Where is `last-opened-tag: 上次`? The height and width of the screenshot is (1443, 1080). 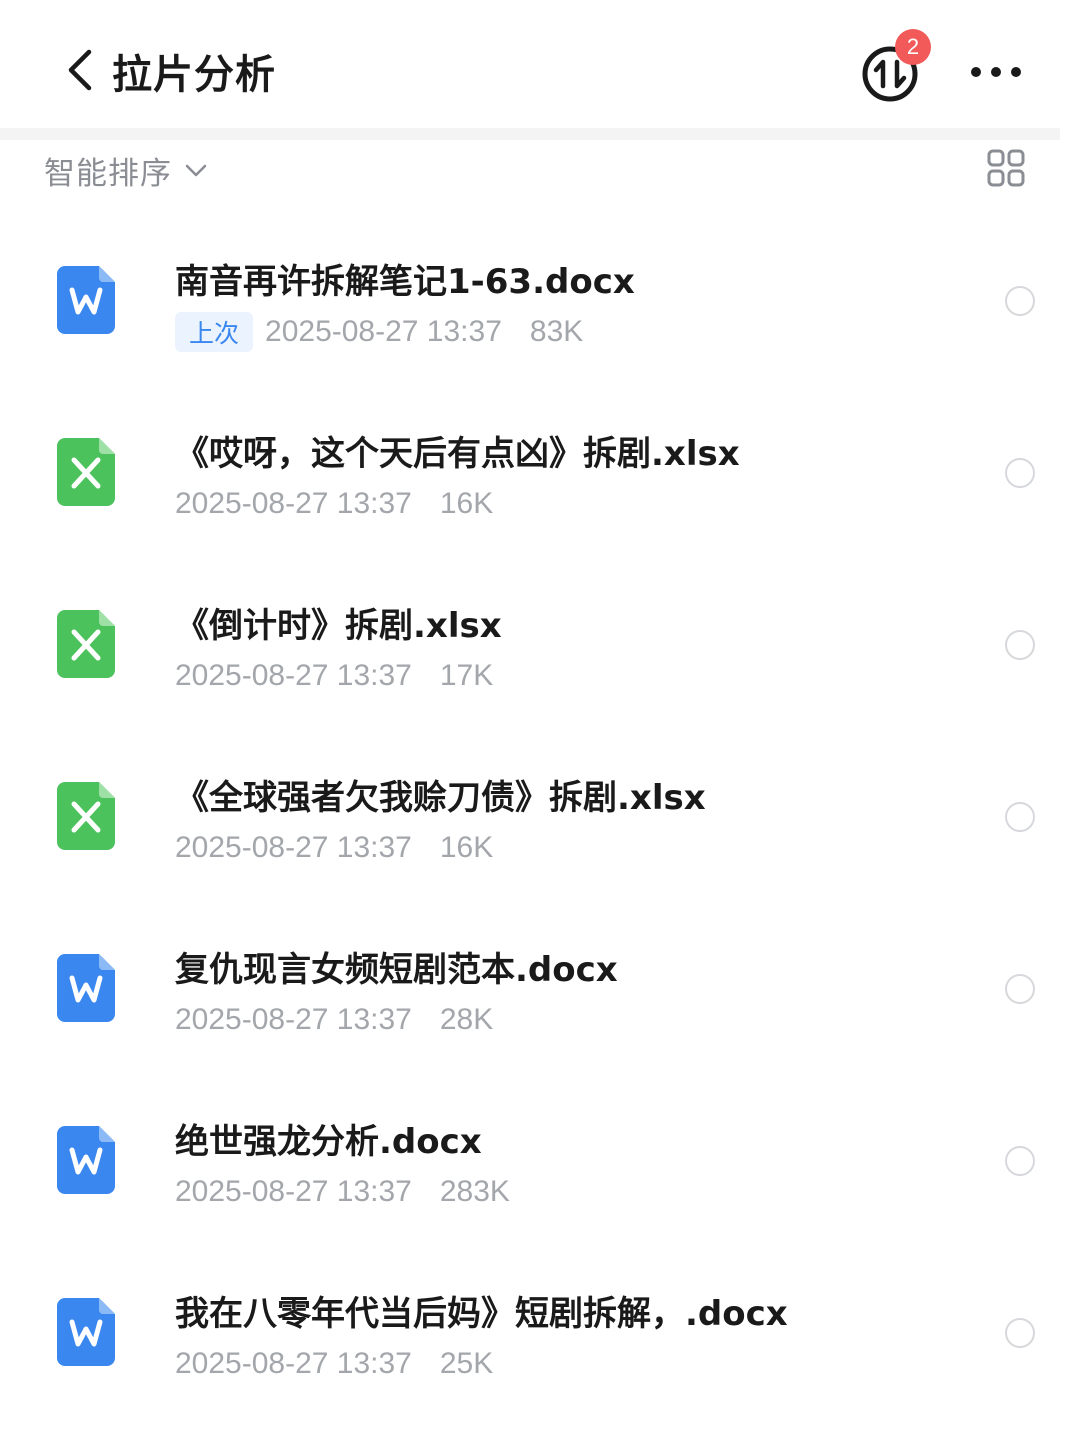 last-opened-tag: 上次 is located at coordinates (214, 332).